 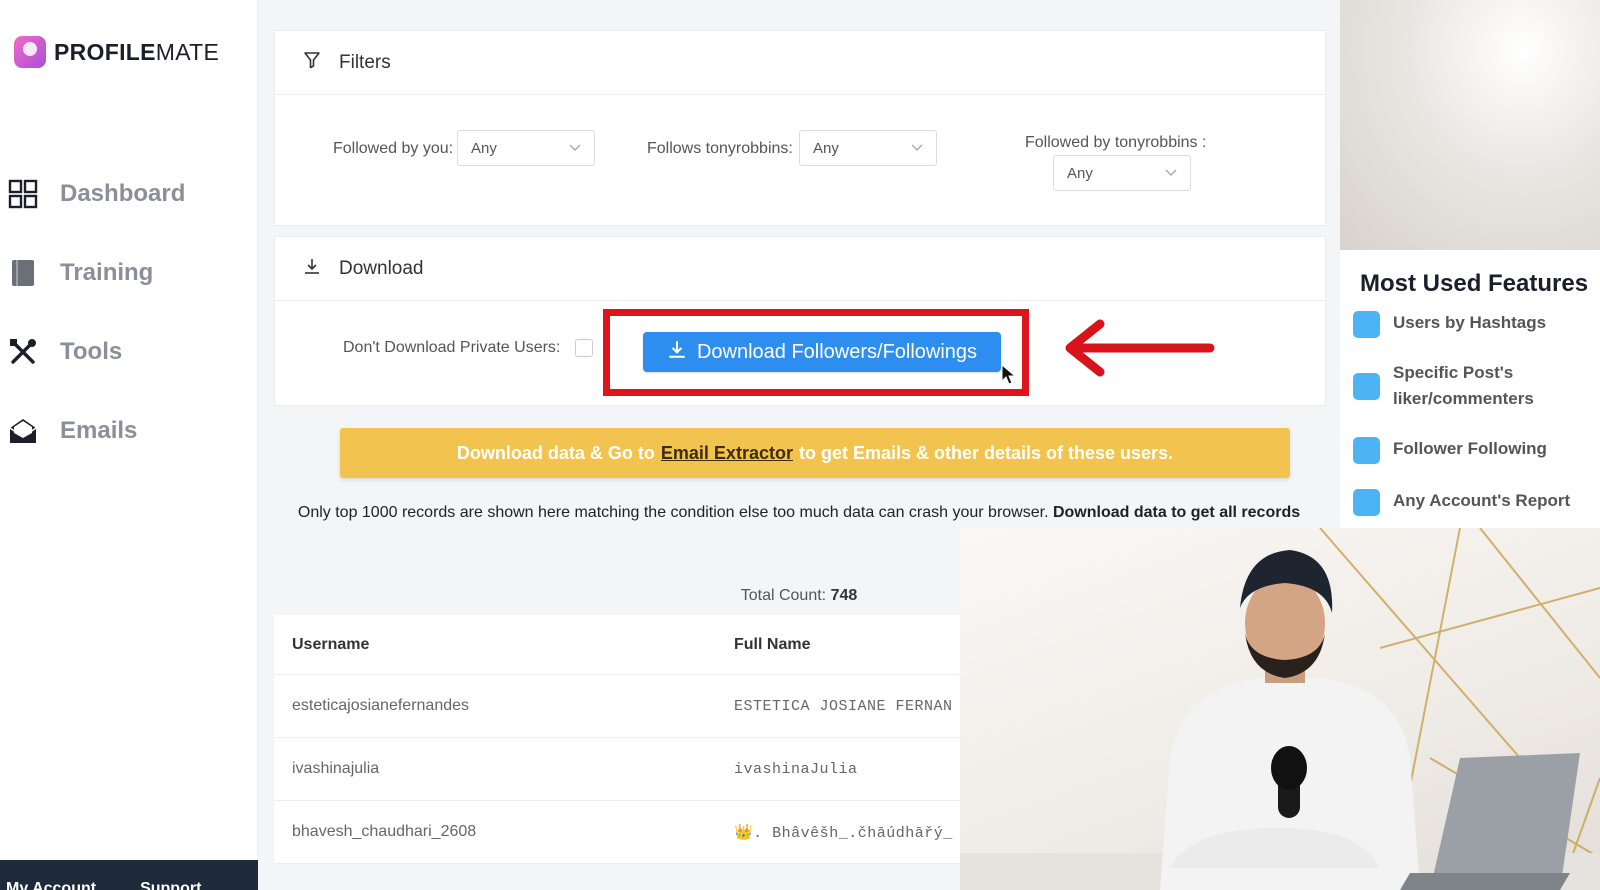 What do you see at coordinates (800, 269) in the screenshot?
I see `download-header: Download` at bounding box center [800, 269].